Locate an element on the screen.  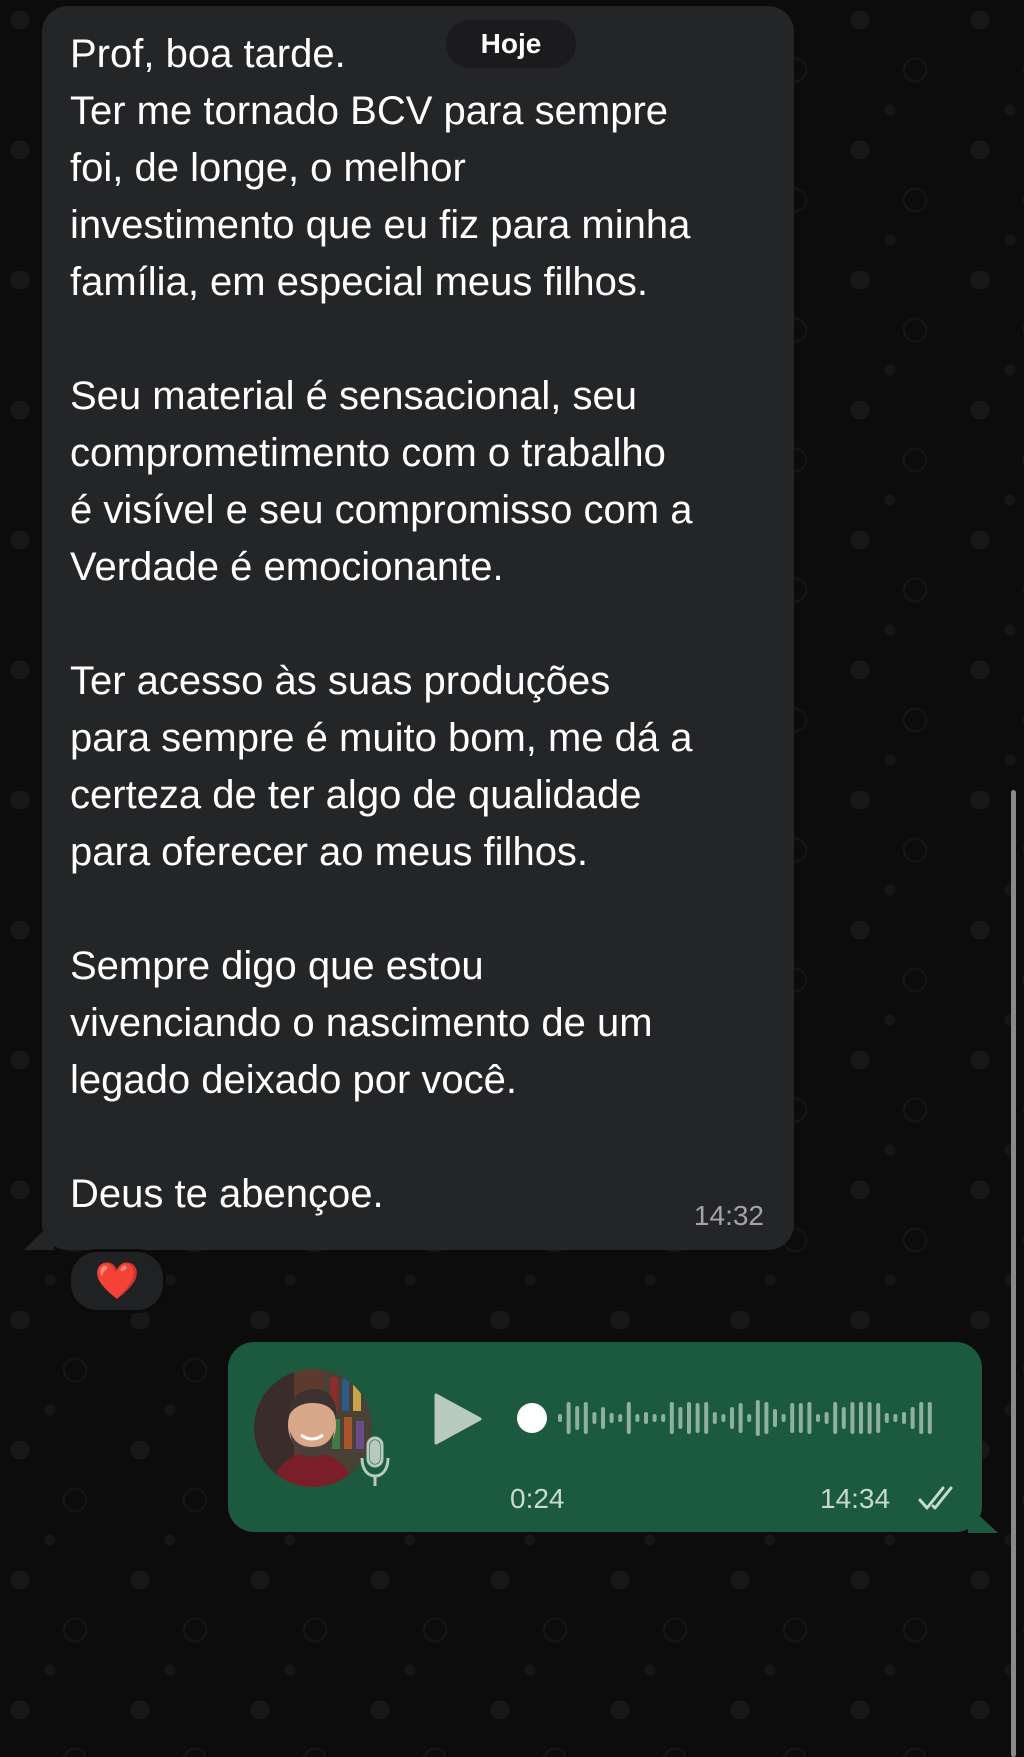
outgoing-message-time: 14:34 is located at coordinates (855, 1498).